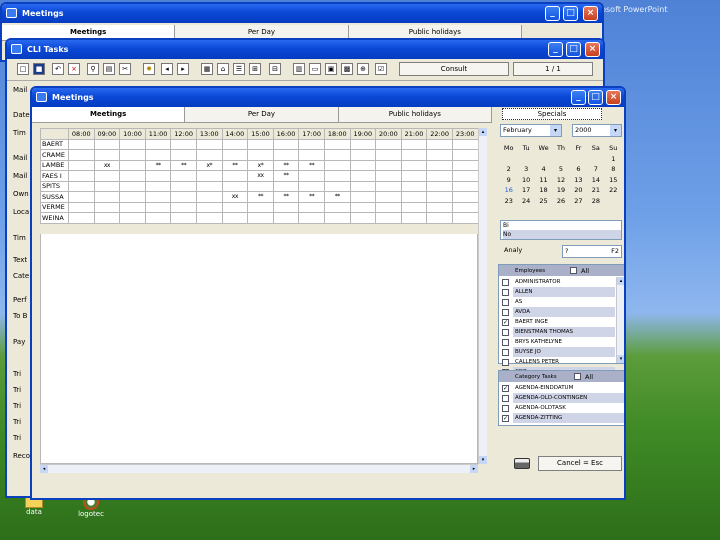  I want to click on horizontal-scrollbar: ◂ ▸, so click(259, 468).